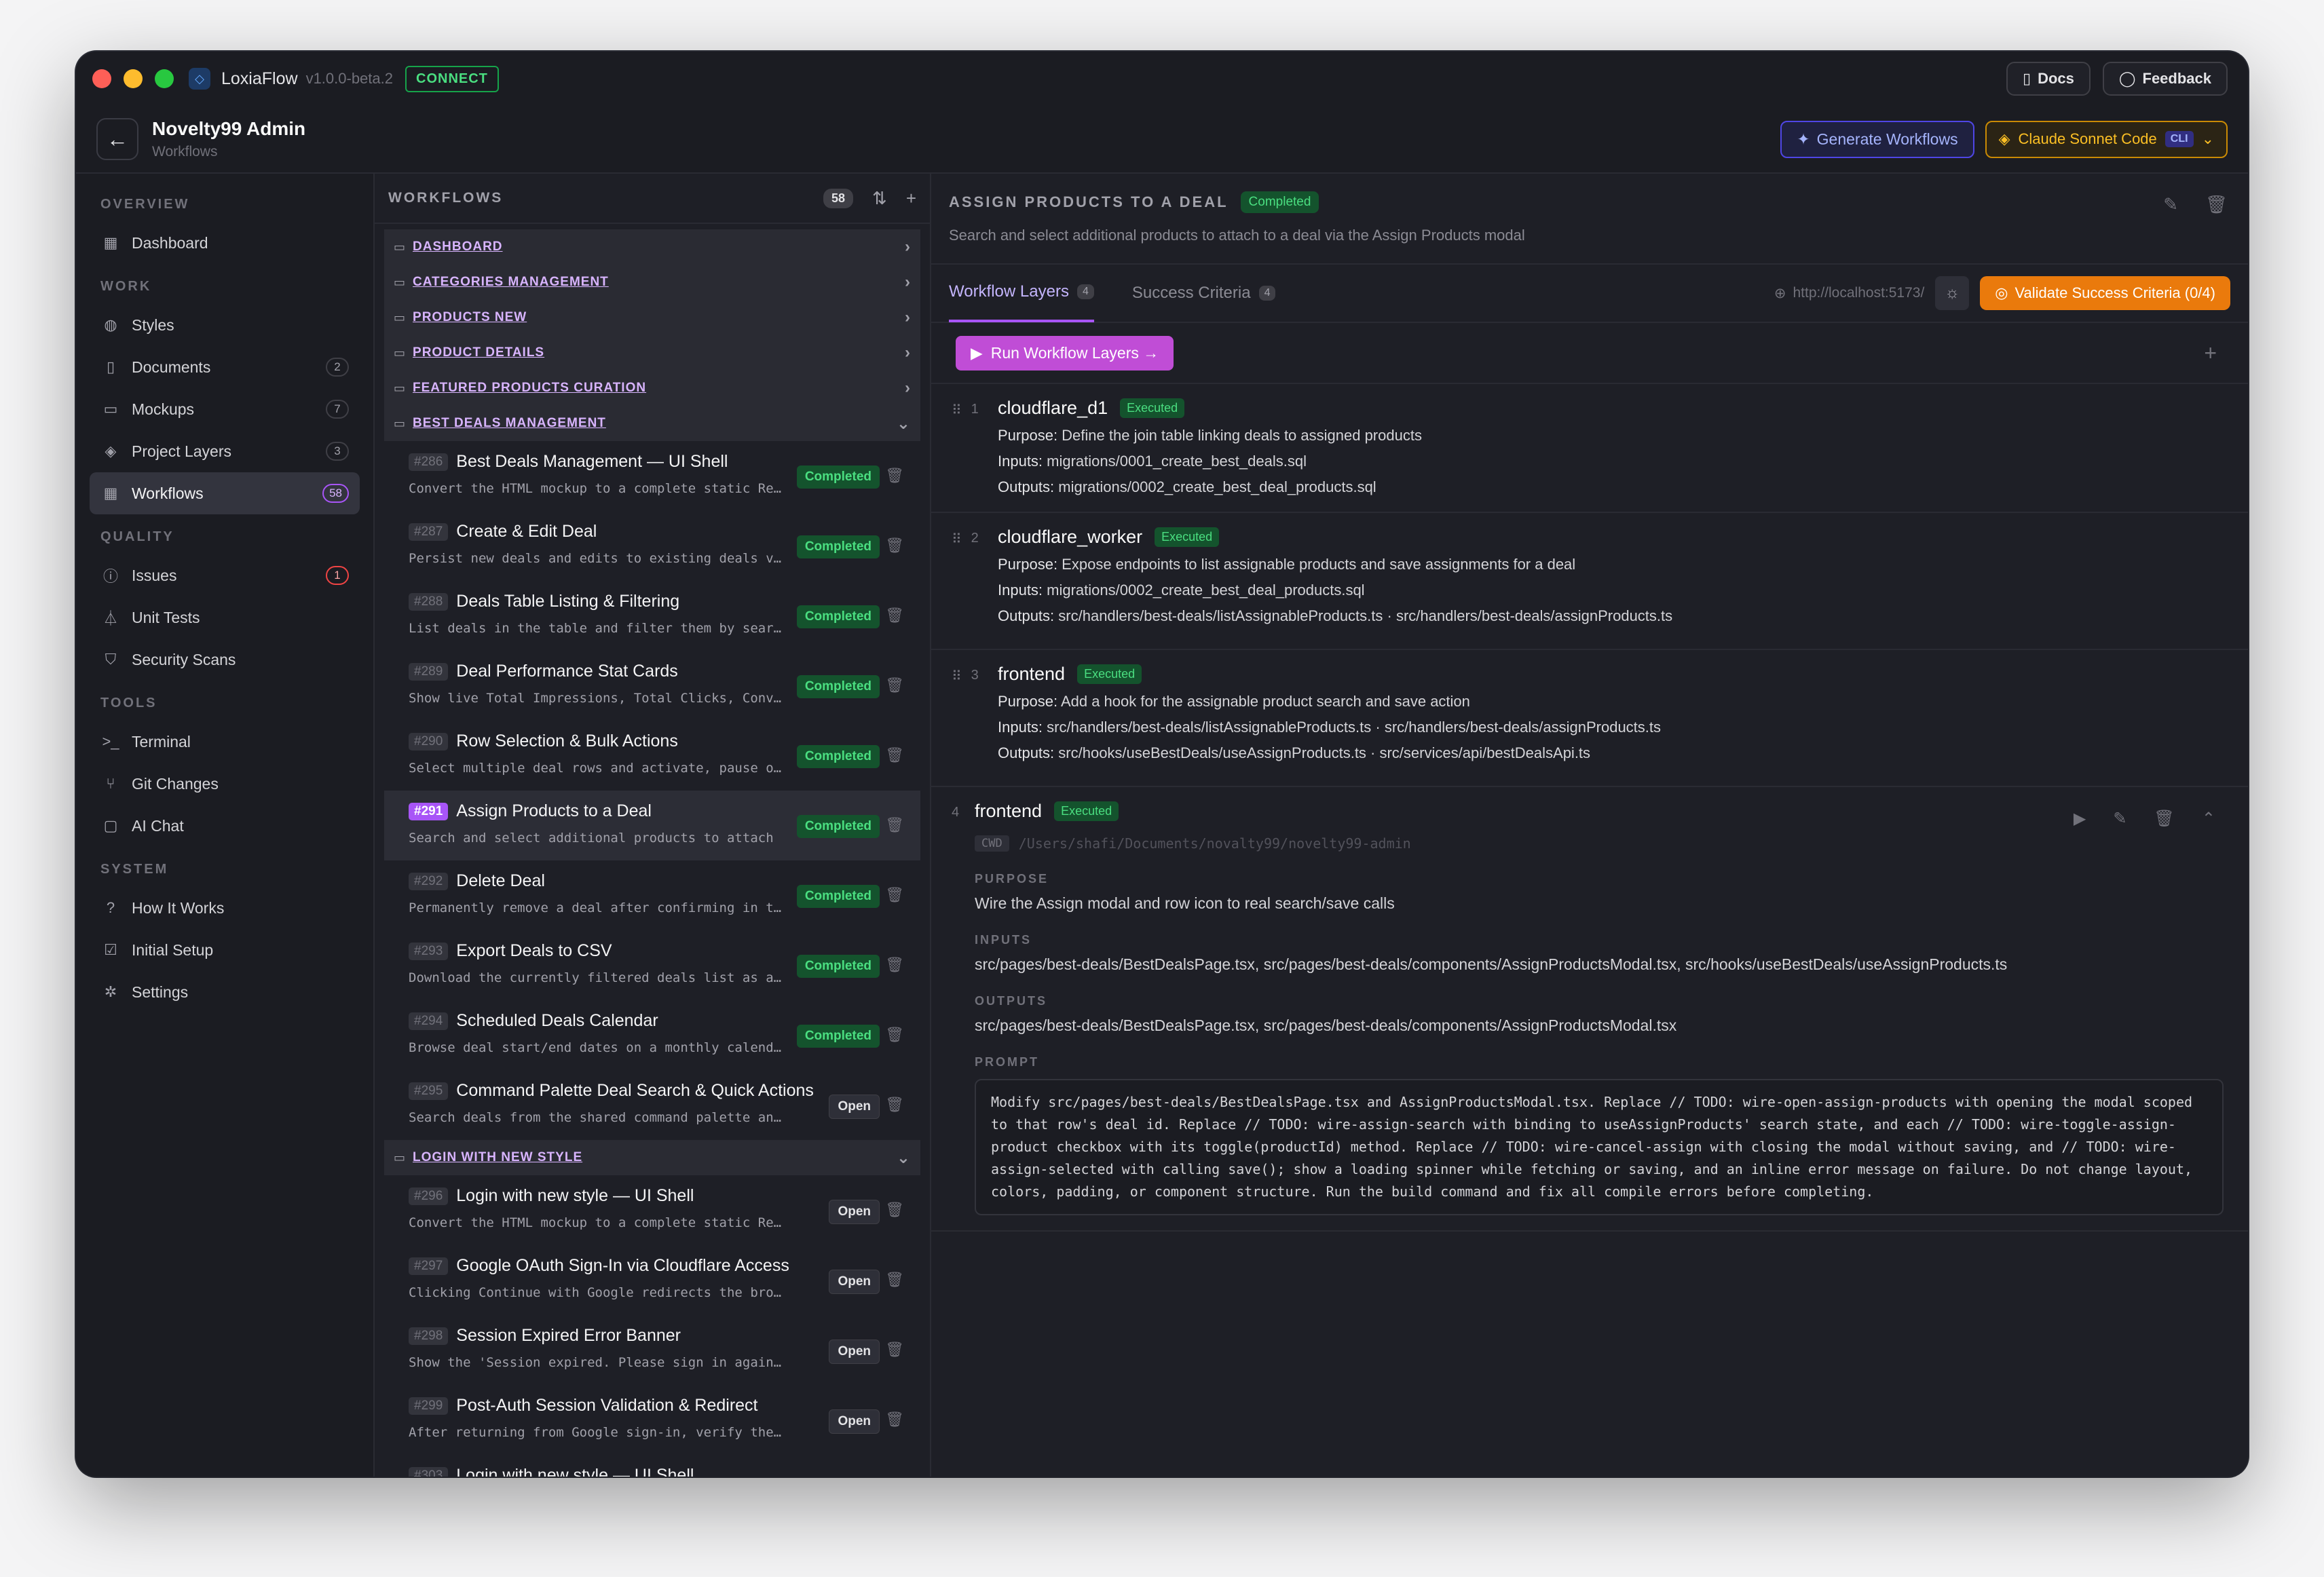 This screenshot has height=1577, width=2324. I want to click on window-controls, so click(133, 78).